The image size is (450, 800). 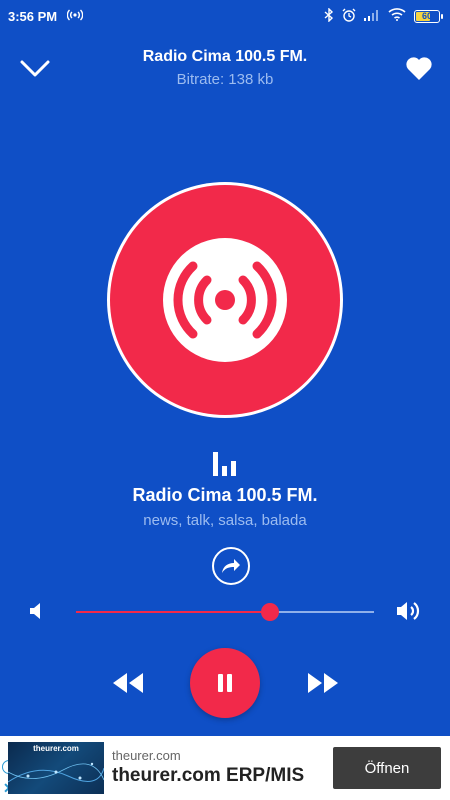 I want to click on status-bar: 3:56 PM 60, so click(x=225, y=16).